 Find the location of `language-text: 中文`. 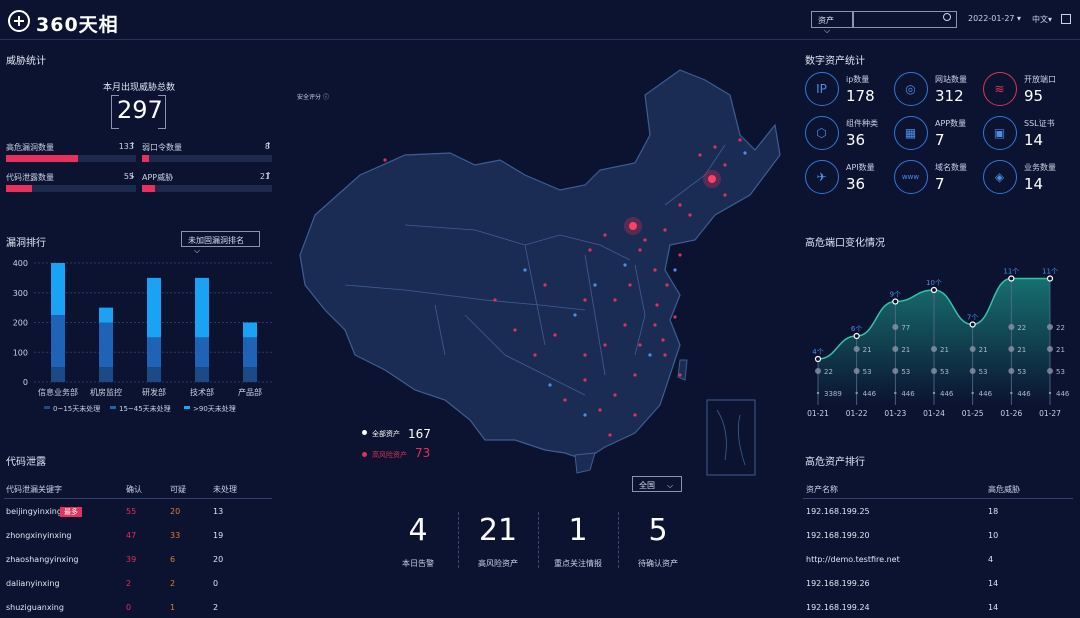

language-text: 中文 is located at coordinates (1040, 19).